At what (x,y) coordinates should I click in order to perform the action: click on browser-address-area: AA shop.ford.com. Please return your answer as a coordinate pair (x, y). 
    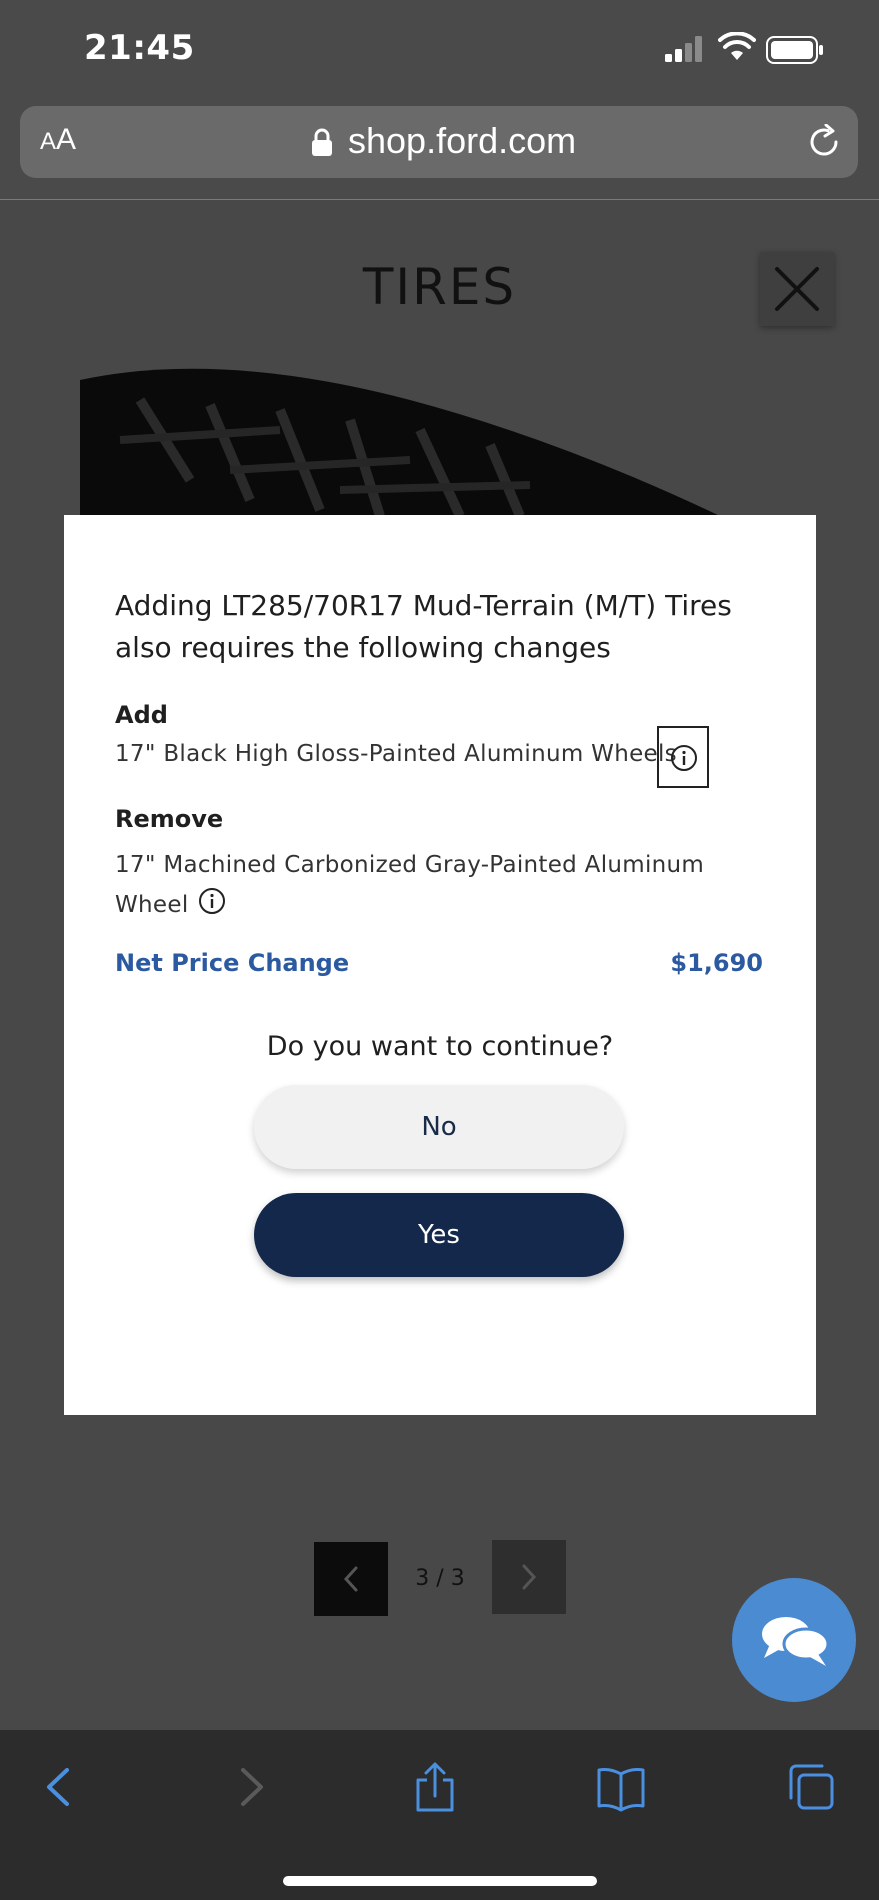
    Looking at the image, I should click on (439, 150).